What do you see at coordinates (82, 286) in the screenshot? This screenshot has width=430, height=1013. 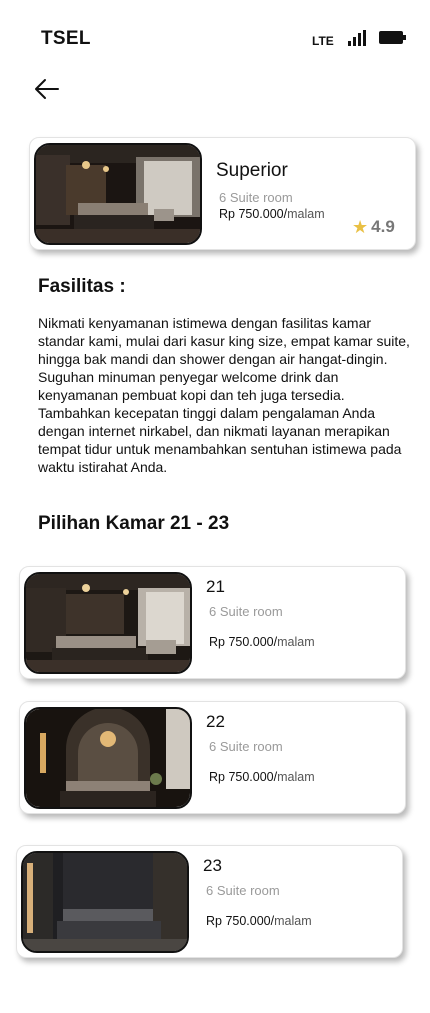 I see `facilities-title: Fasilitas :` at bounding box center [82, 286].